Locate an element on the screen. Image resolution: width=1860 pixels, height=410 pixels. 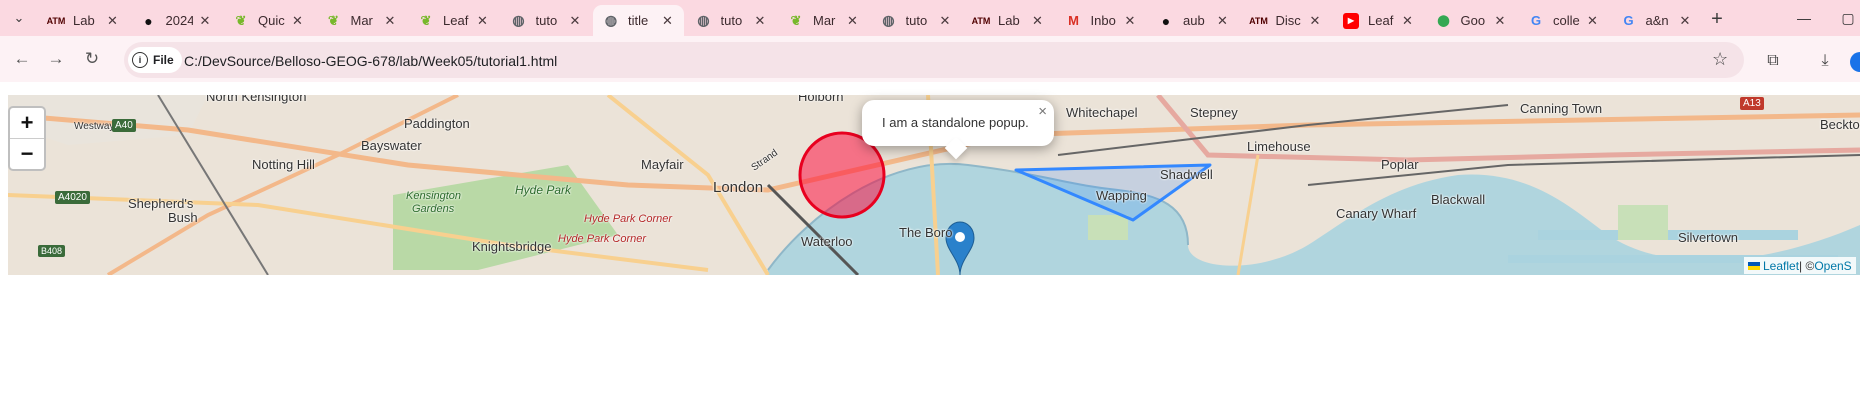
extensions-puzzle-icon: ⧉ is located at coordinates (1773, 61).